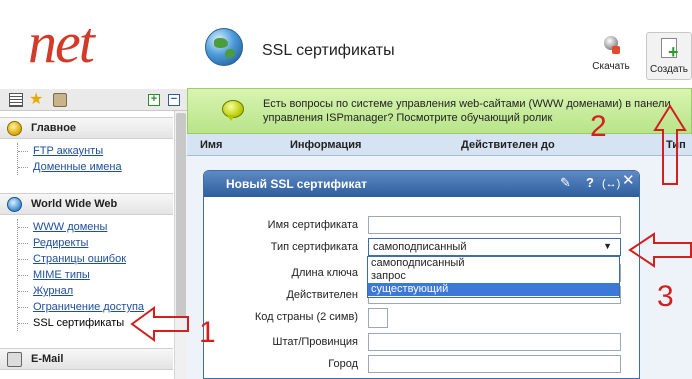 The height and width of the screenshot is (379, 692). Describe the element at coordinates (315, 342) in the screenshot. I see `field-label: Штат/Провинция` at that location.